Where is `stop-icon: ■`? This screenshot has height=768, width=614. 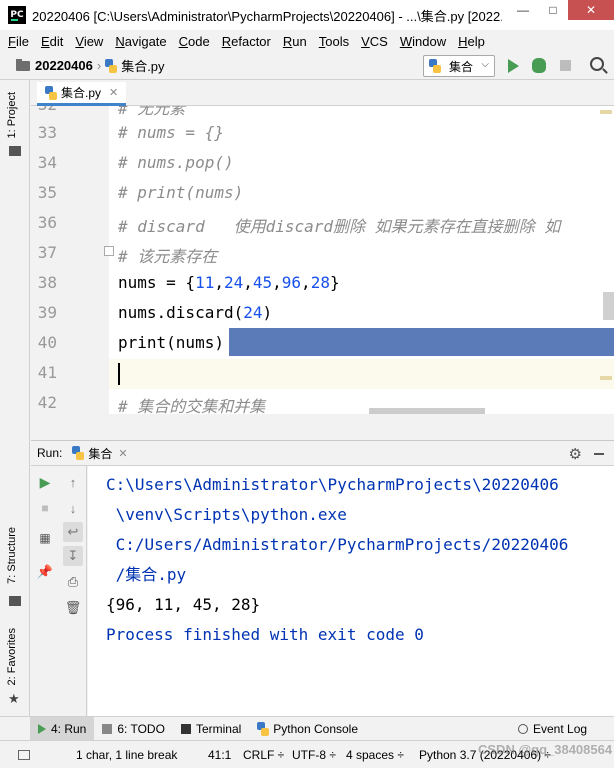 stop-icon: ■ is located at coordinates (45, 508).